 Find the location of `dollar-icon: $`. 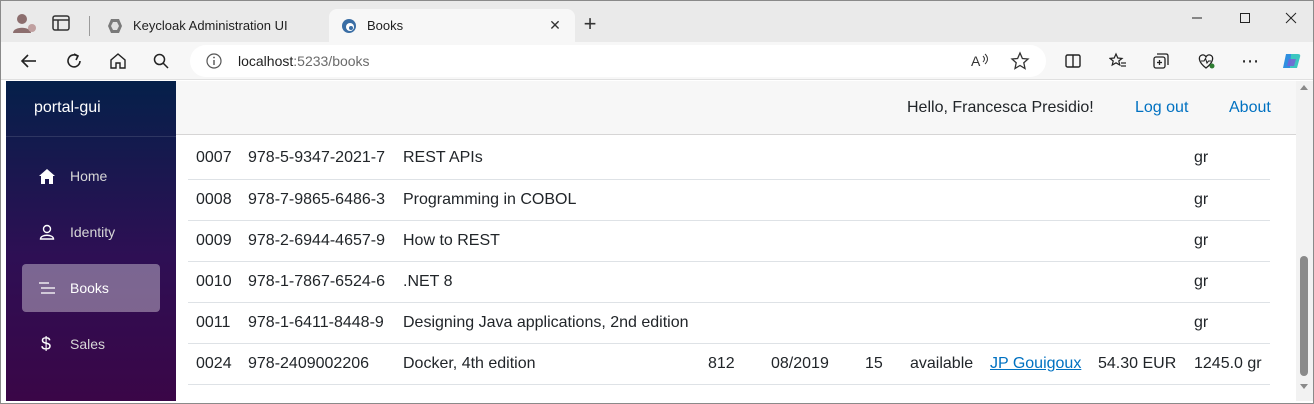

dollar-icon: $ is located at coordinates (47, 344).